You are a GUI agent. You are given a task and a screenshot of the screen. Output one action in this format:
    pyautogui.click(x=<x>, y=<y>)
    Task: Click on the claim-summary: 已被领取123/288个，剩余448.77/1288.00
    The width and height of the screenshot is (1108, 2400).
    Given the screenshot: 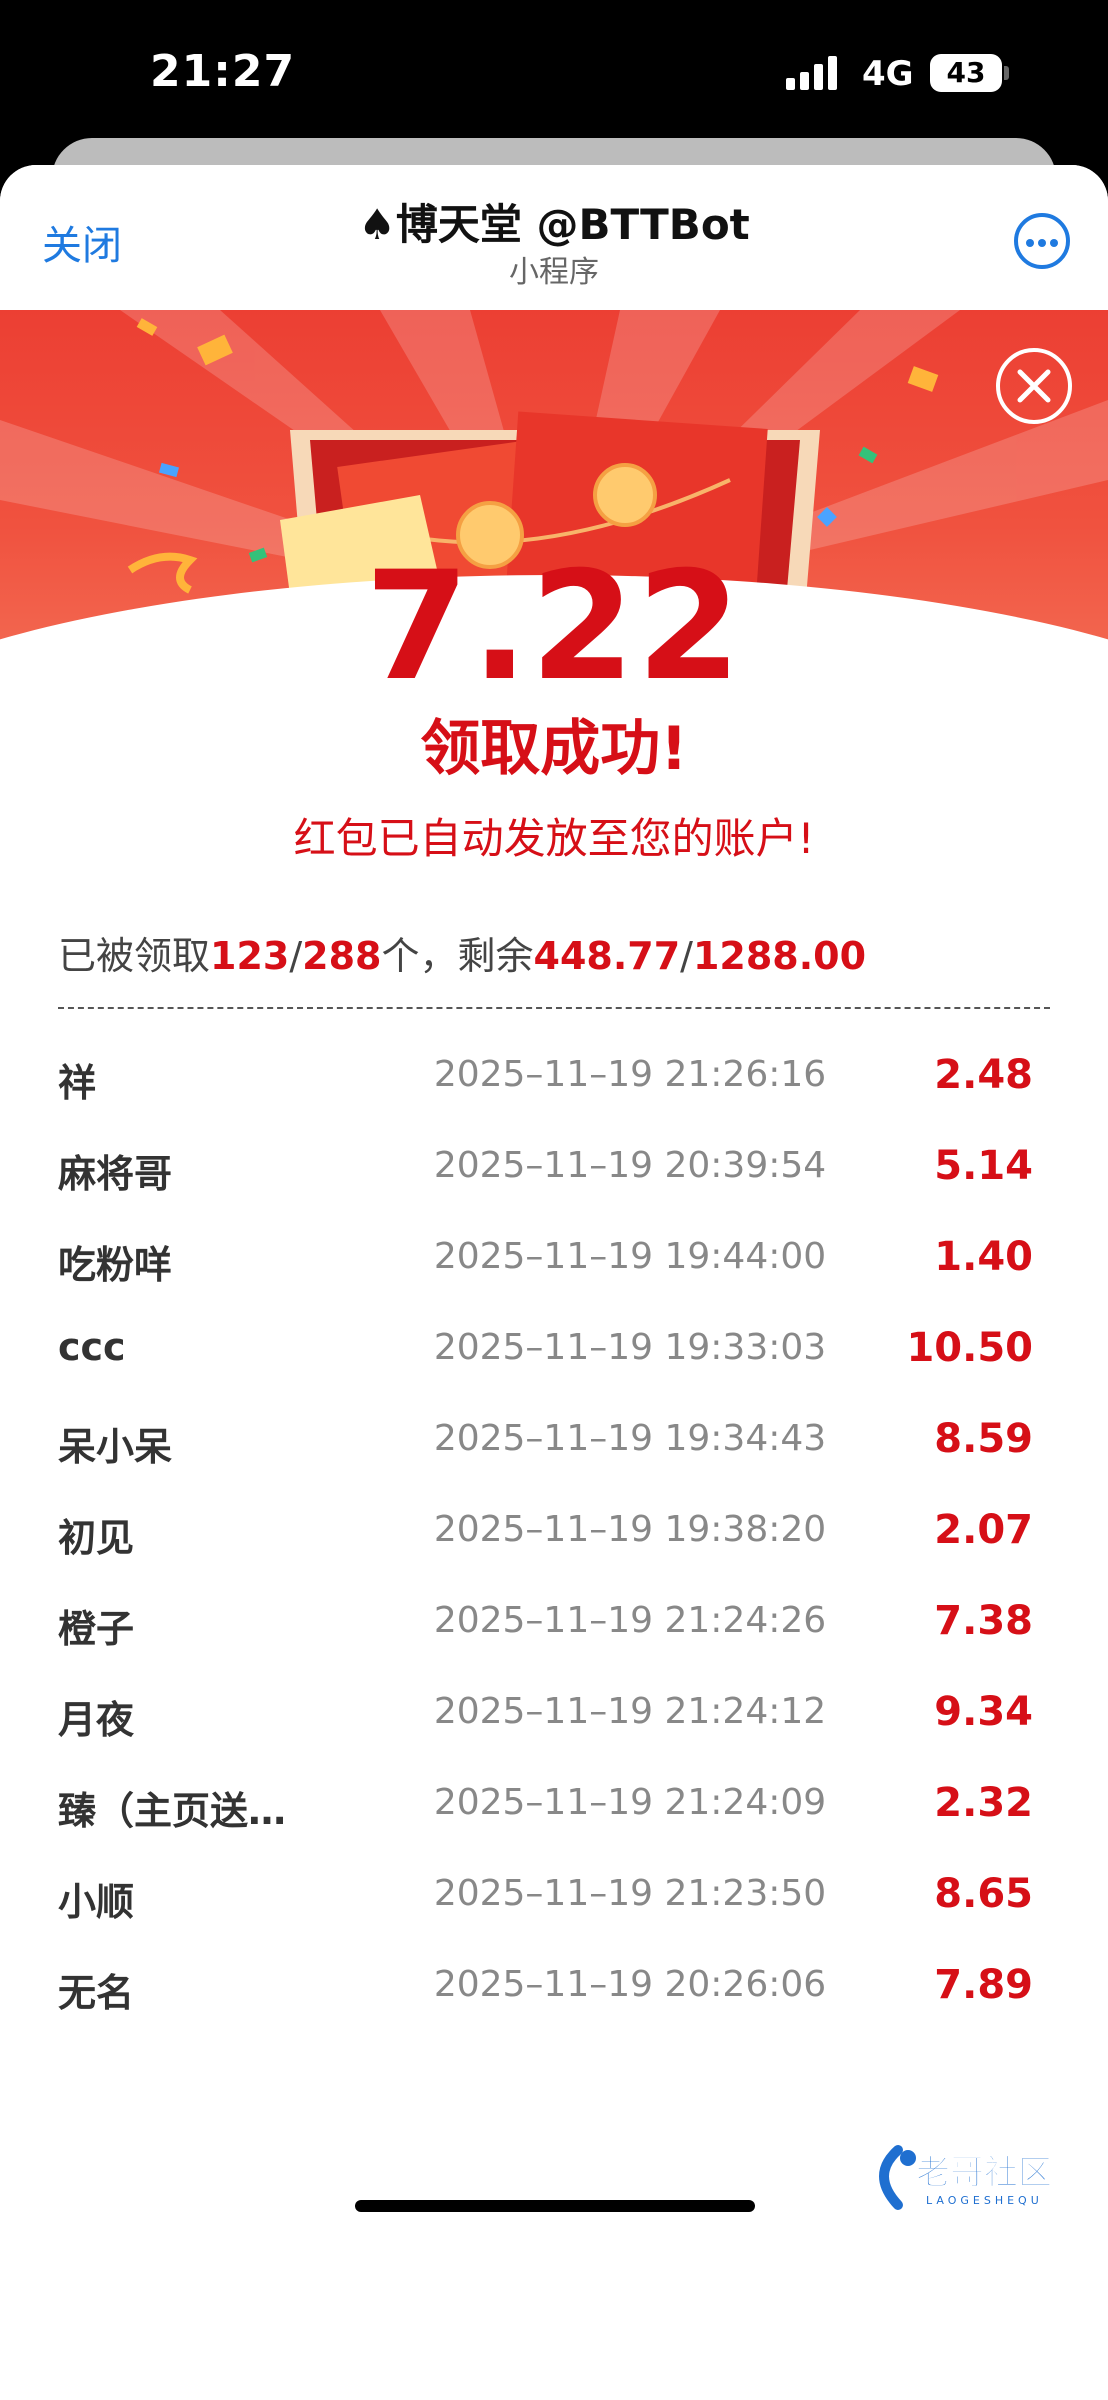 What is the action you would take?
    pyautogui.click(x=462, y=956)
    